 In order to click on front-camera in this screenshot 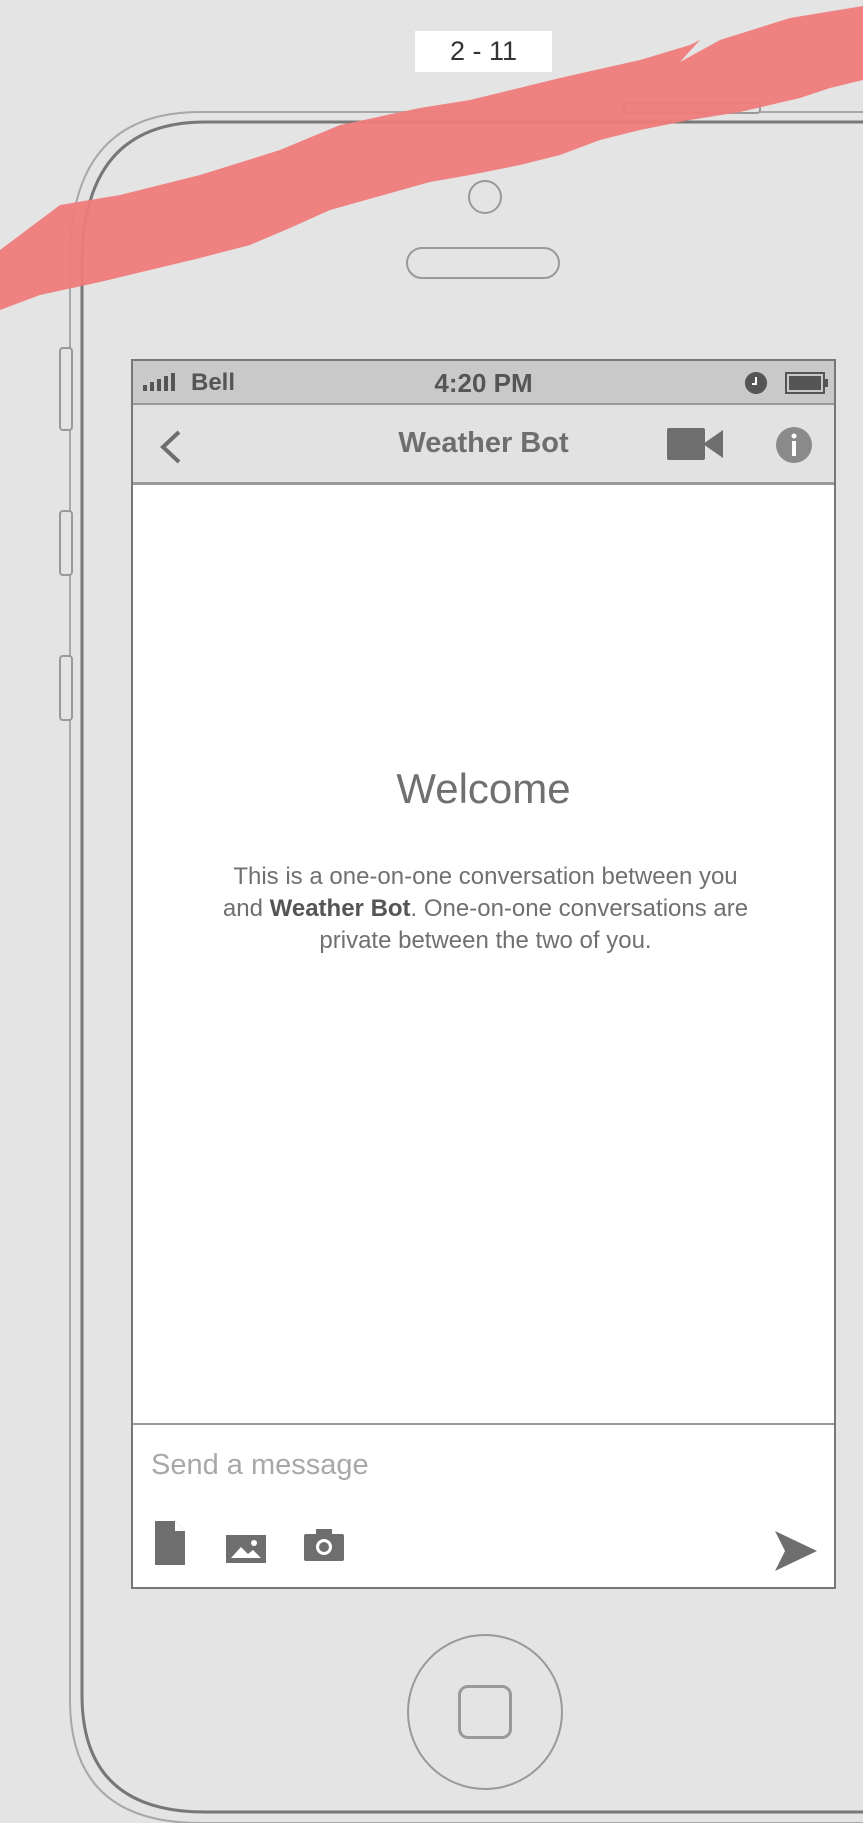, I will do `click(485, 197)`.